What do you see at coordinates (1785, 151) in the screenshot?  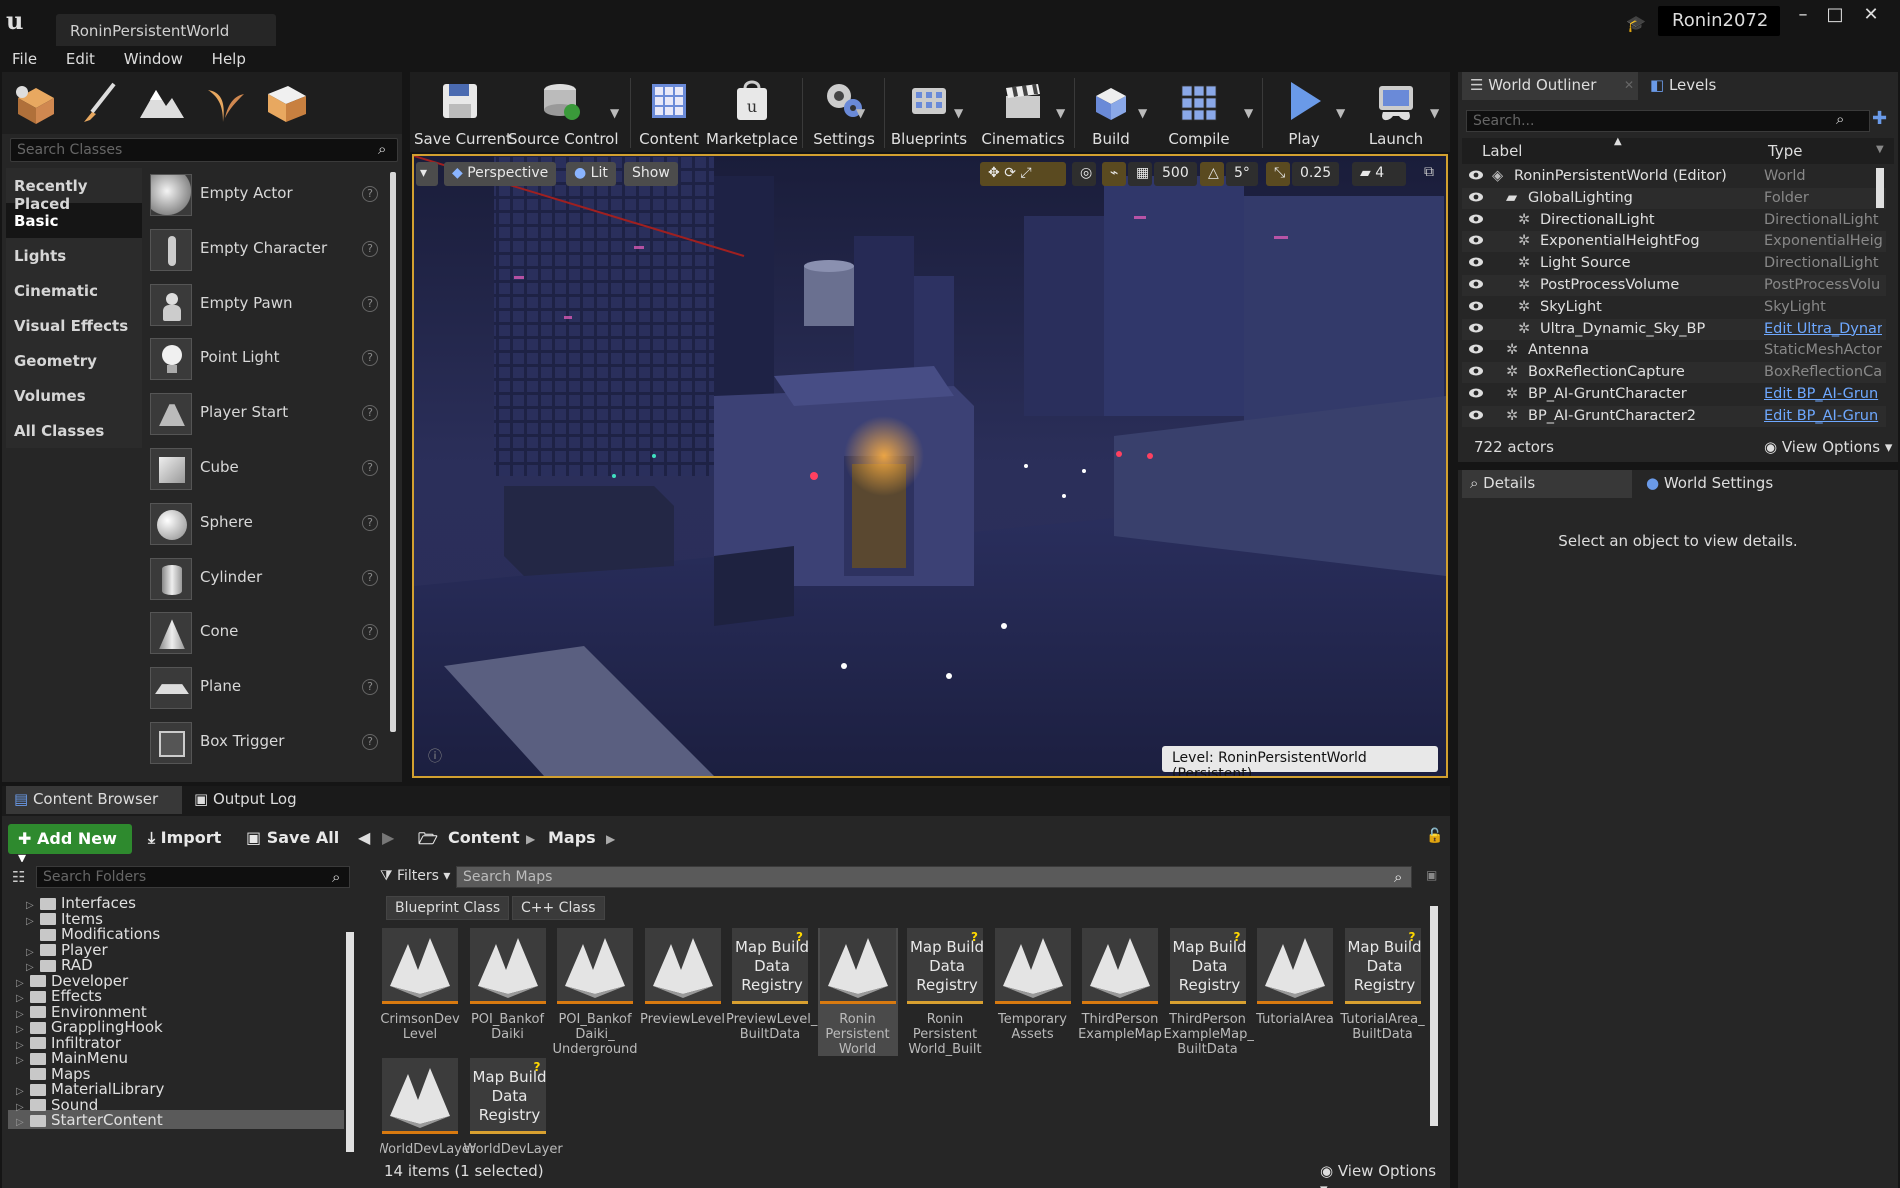 I see `column-type: Type` at bounding box center [1785, 151].